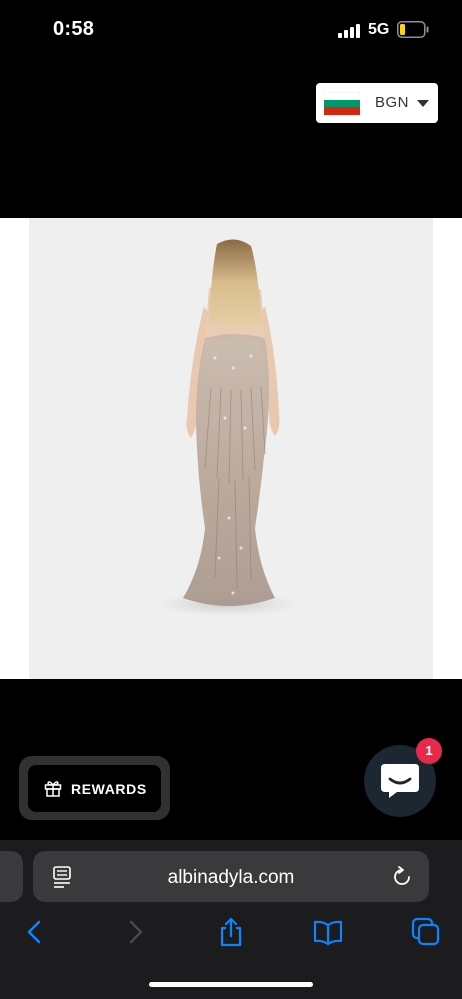  I want to click on bulgaria-flag-icon, so click(342, 103).